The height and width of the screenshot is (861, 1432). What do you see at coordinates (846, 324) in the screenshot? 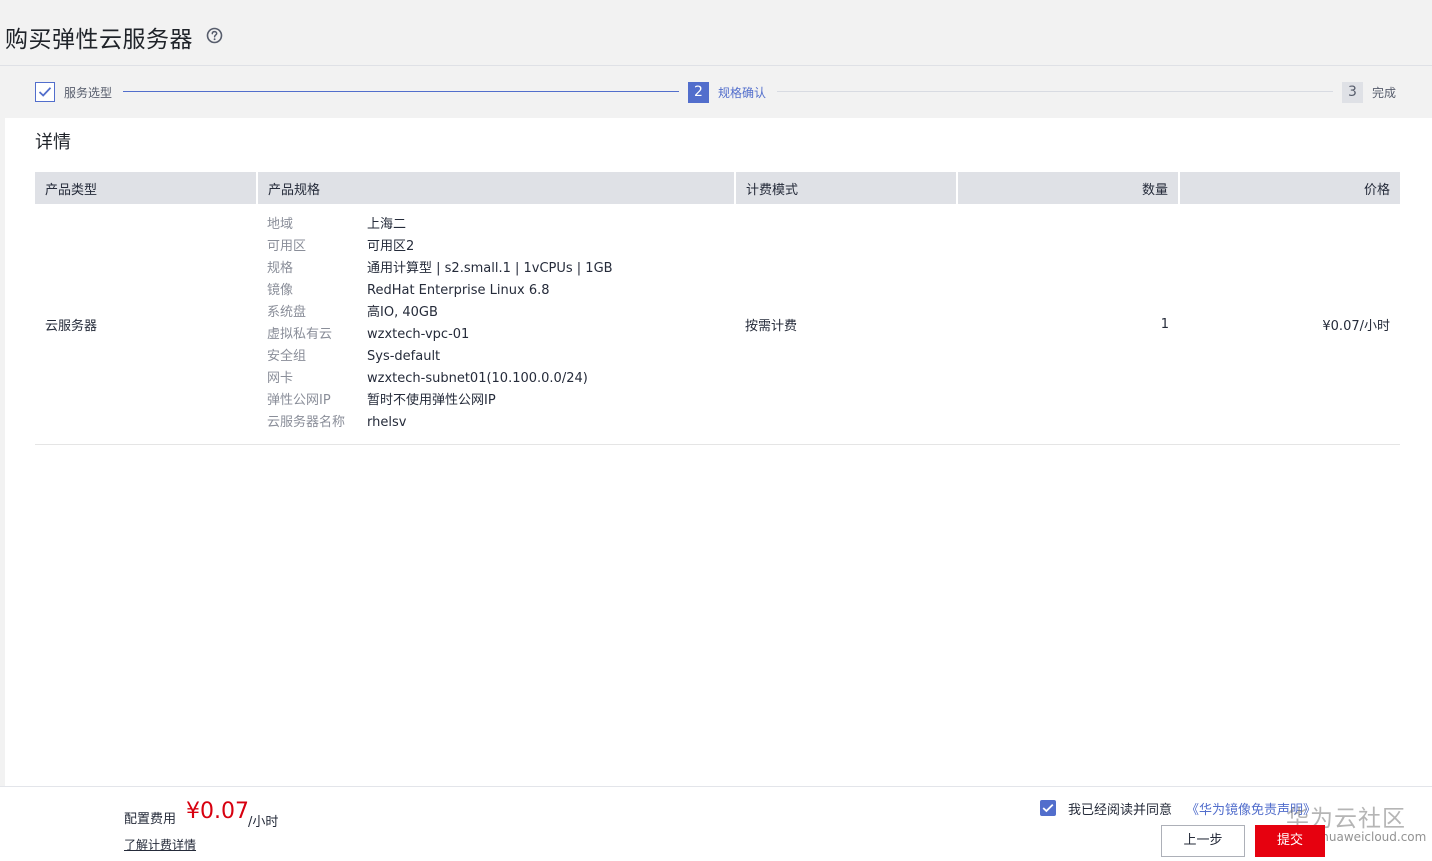
I see `cell-billing-mode: 按需计费` at bounding box center [846, 324].